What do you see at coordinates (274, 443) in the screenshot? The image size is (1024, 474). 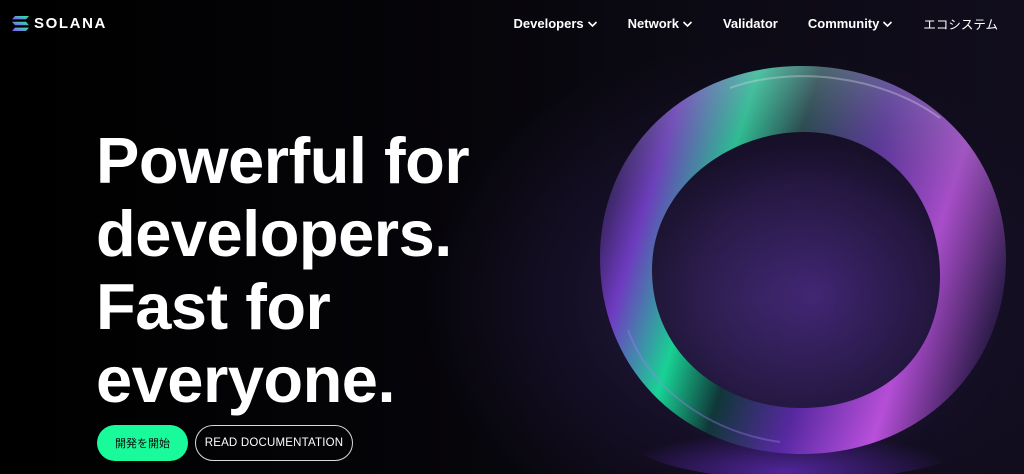 I see `read-documentation-button: READ DOCUMENTATION` at bounding box center [274, 443].